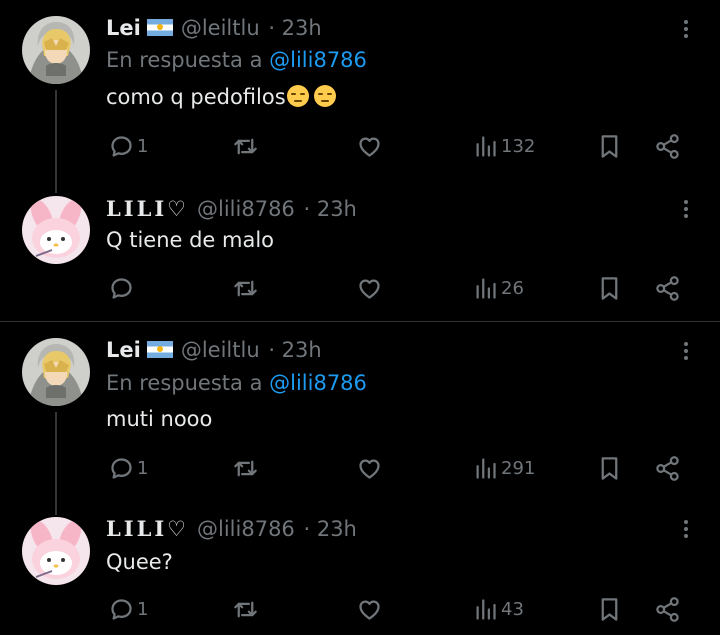 The width and height of the screenshot is (720, 635). I want to click on views-button: 26, so click(498, 288).